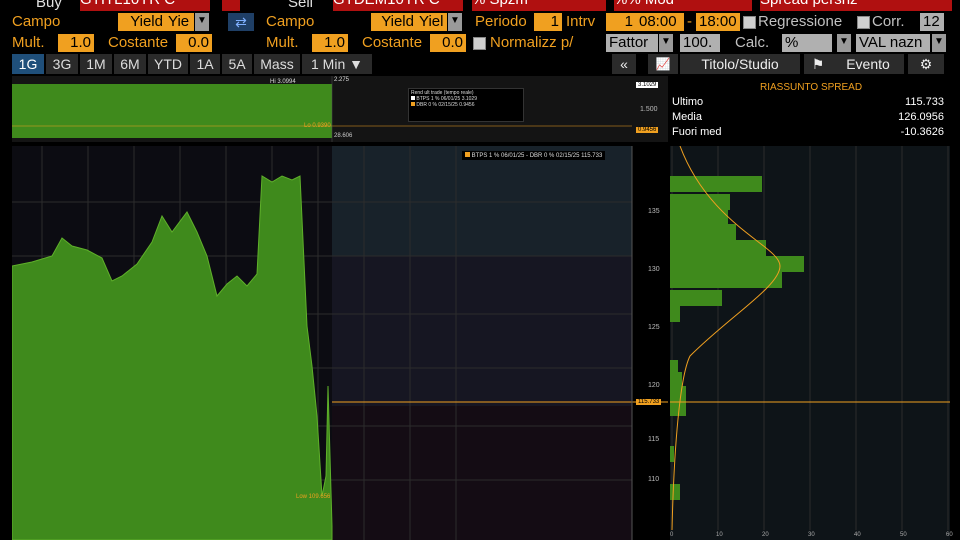 The width and height of the screenshot is (960, 540). I want to click on tab-3g: 3G, so click(62, 64).